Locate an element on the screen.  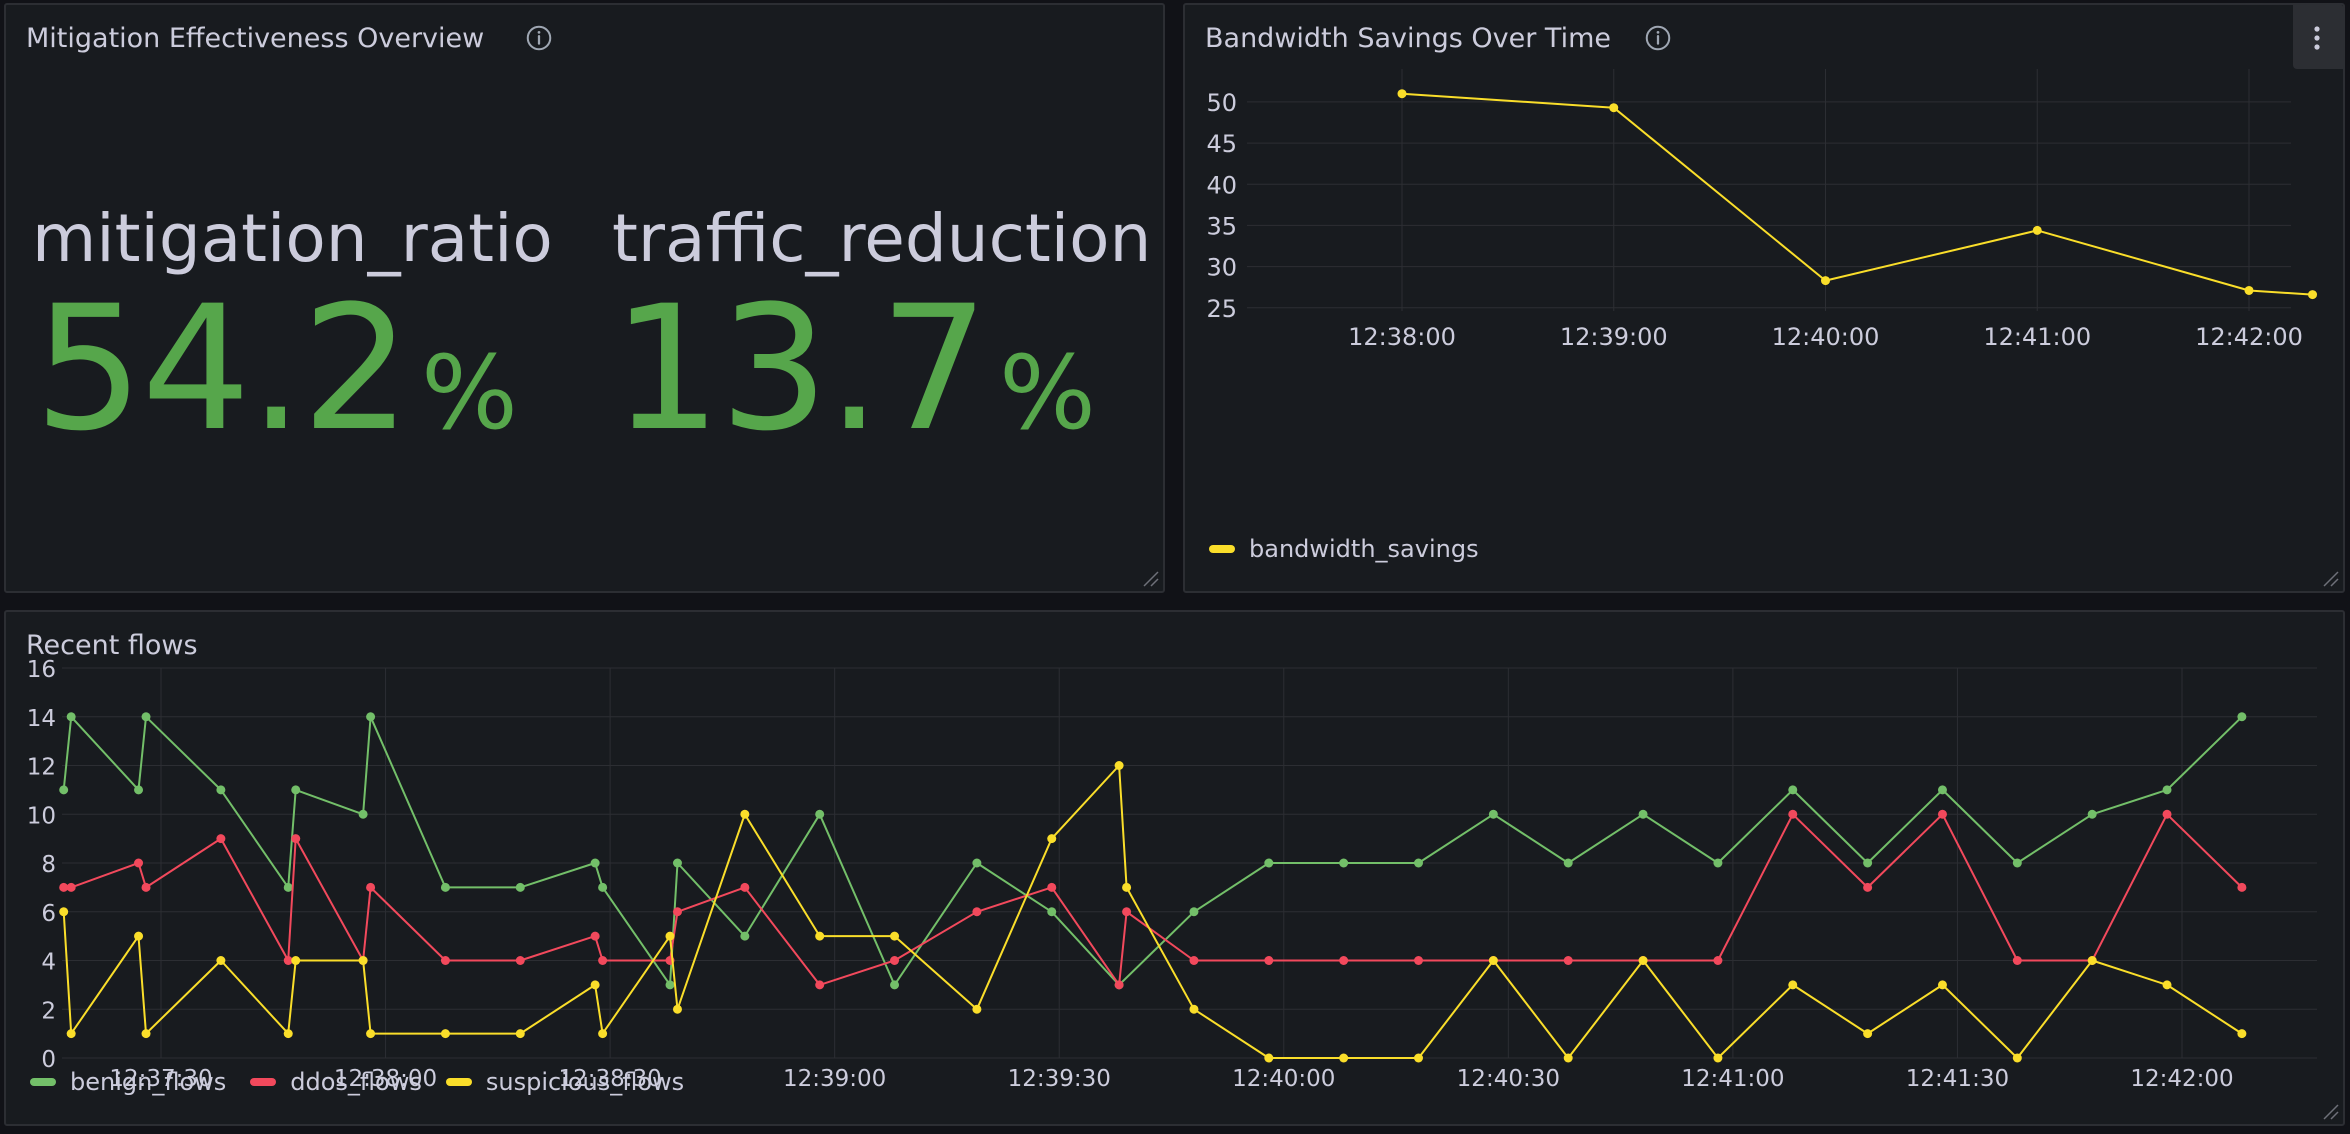
y-tick-label: 12 is located at coordinates (41, 768).